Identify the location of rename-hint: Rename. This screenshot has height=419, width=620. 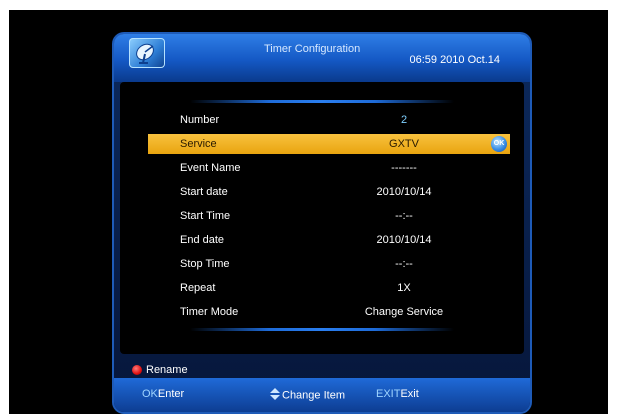
(322, 370).